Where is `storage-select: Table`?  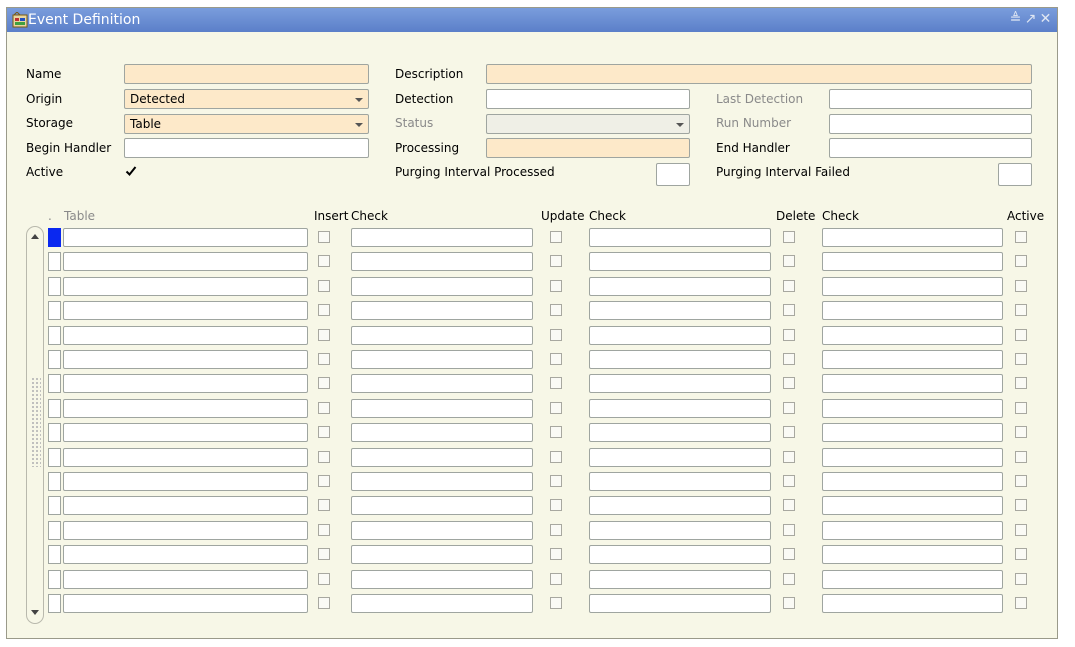
storage-select: Table is located at coordinates (246, 124).